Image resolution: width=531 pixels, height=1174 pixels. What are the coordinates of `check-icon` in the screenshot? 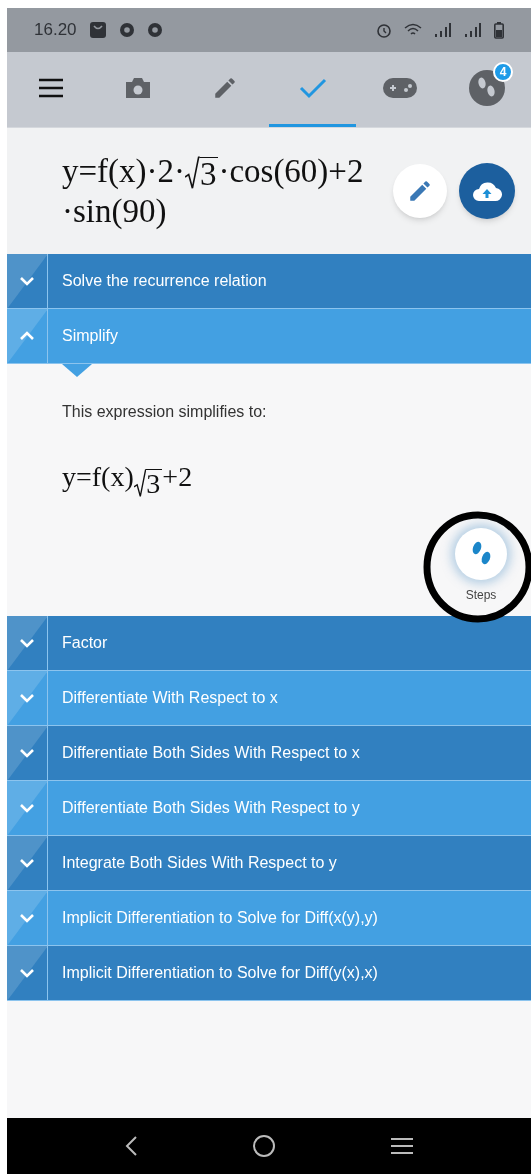 It's located at (312, 88).